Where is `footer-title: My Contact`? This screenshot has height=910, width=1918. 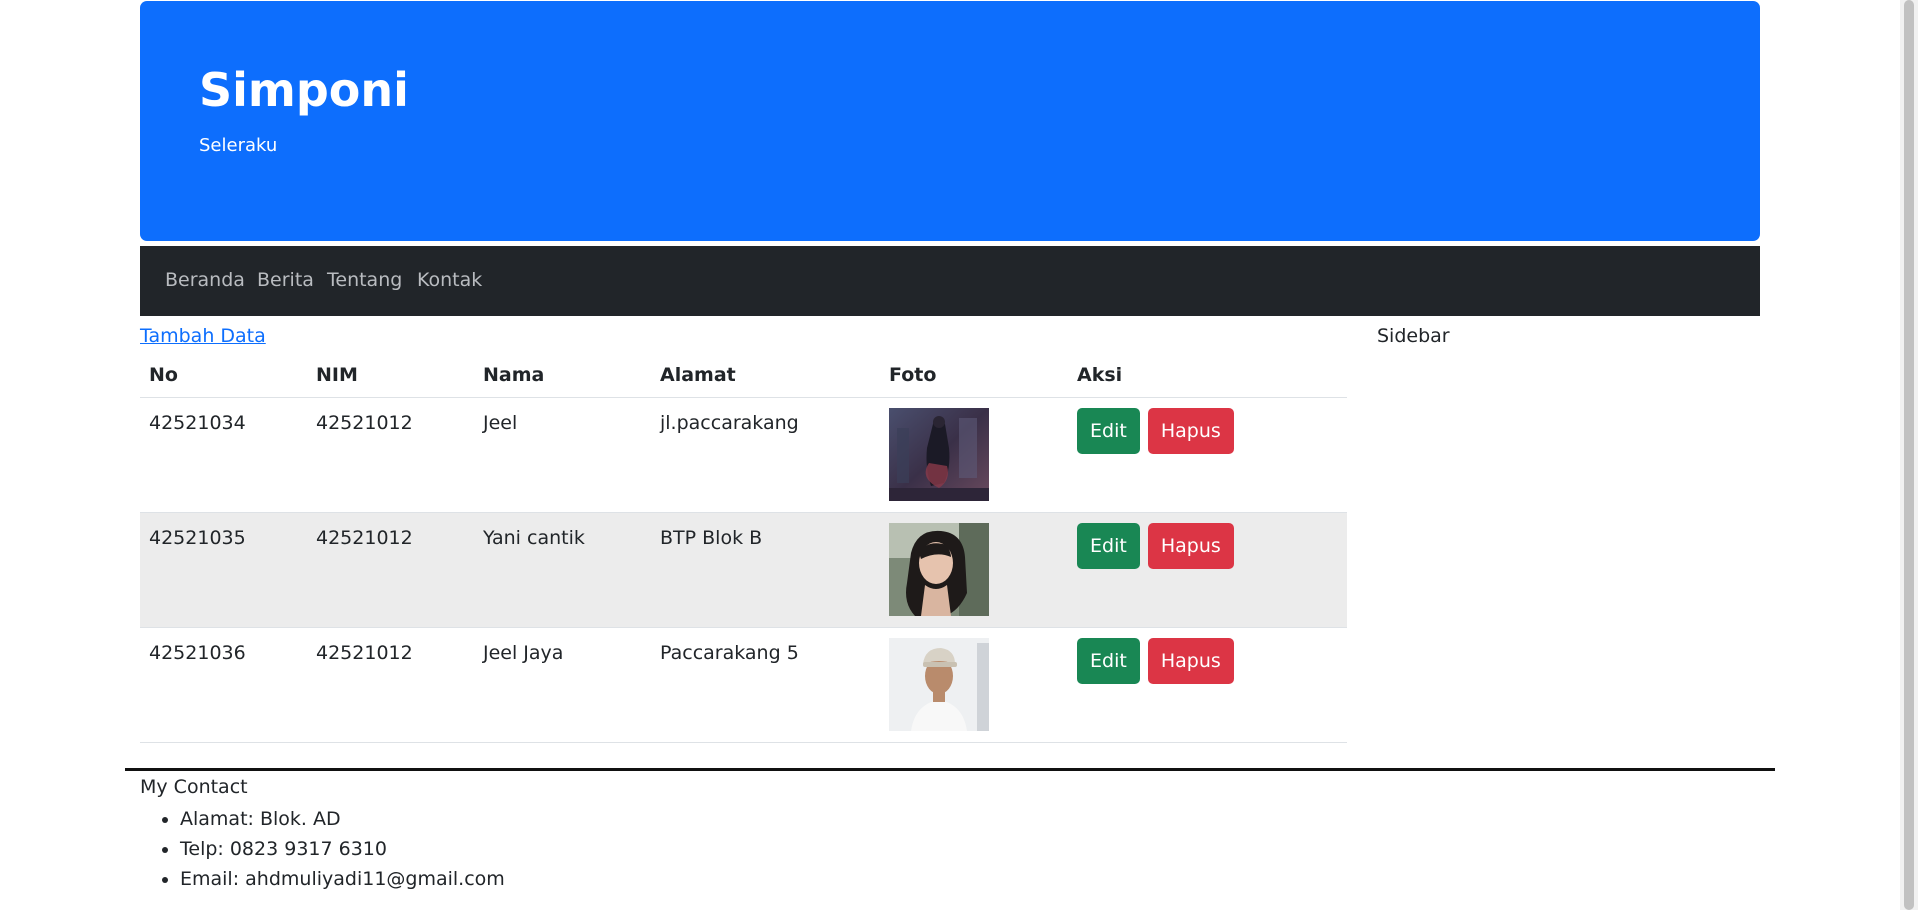
footer-title: My Contact is located at coordinates (194, 787).